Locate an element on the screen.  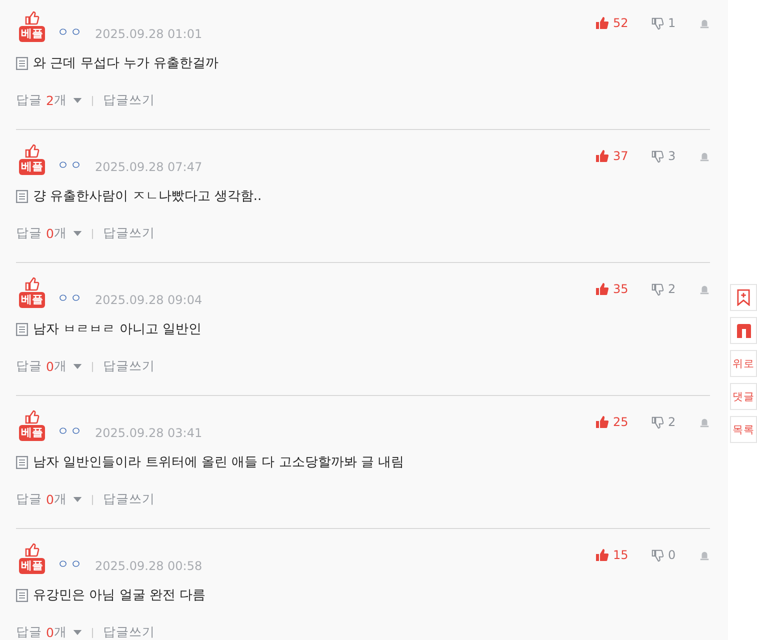
bookmark-button is located at coordinates (743, 297).